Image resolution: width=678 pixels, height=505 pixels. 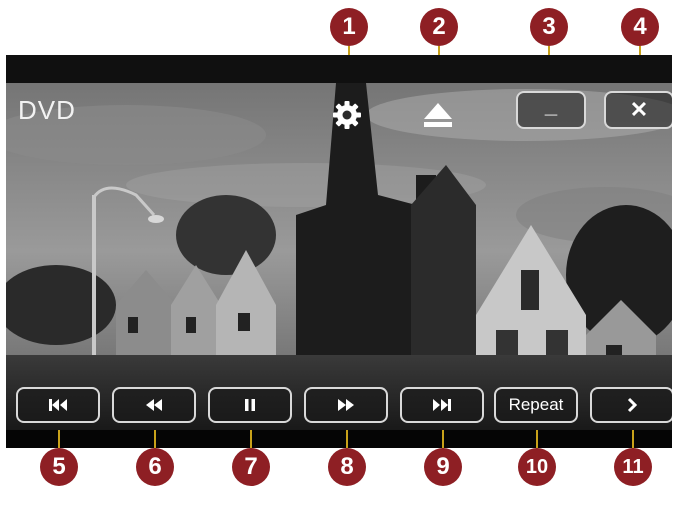 What do you see at coordinates (633, 467) in the screenshot?
I see `callout-11: 11` at bounding box center [633, 467].